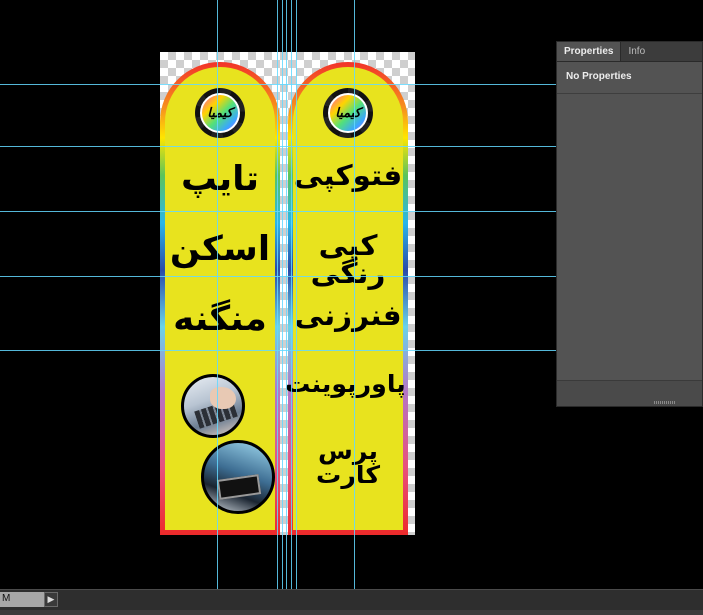 The width and height of the screenshot is (703, 615). What do you see at coordinates (223, 398) in the screenshot?
I see `hand-graphic` at bounding box center [223, 398].